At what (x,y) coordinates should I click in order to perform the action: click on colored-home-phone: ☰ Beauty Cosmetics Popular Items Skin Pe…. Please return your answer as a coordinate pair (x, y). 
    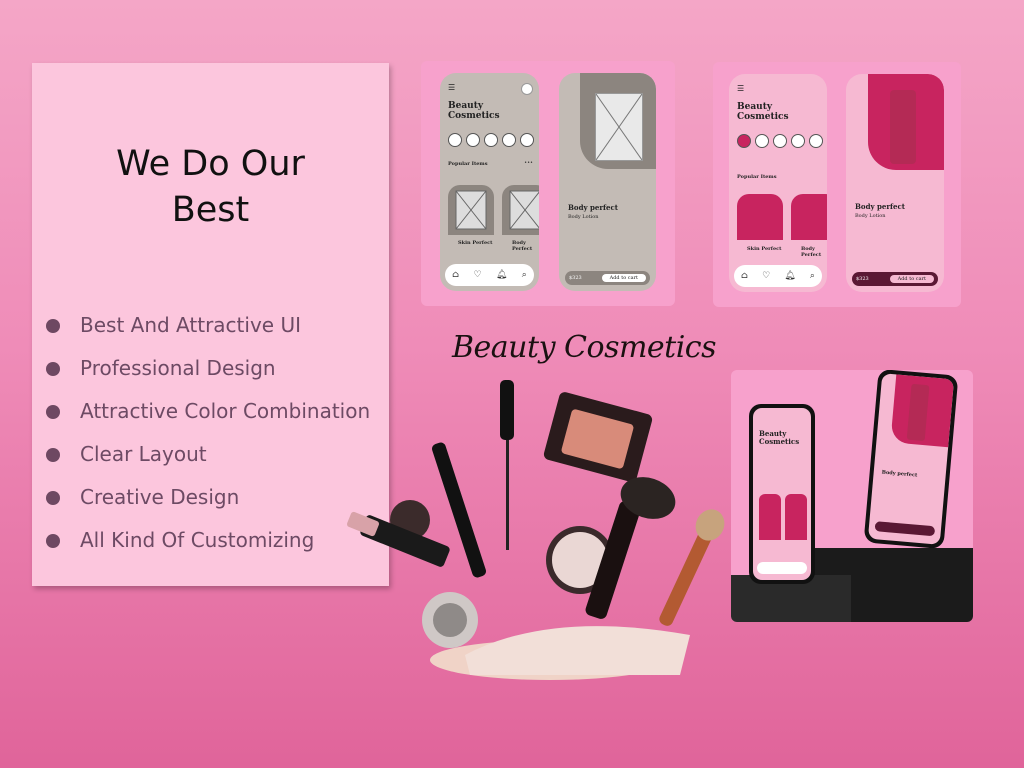
    Looking at the image, I should click on (778, 183).